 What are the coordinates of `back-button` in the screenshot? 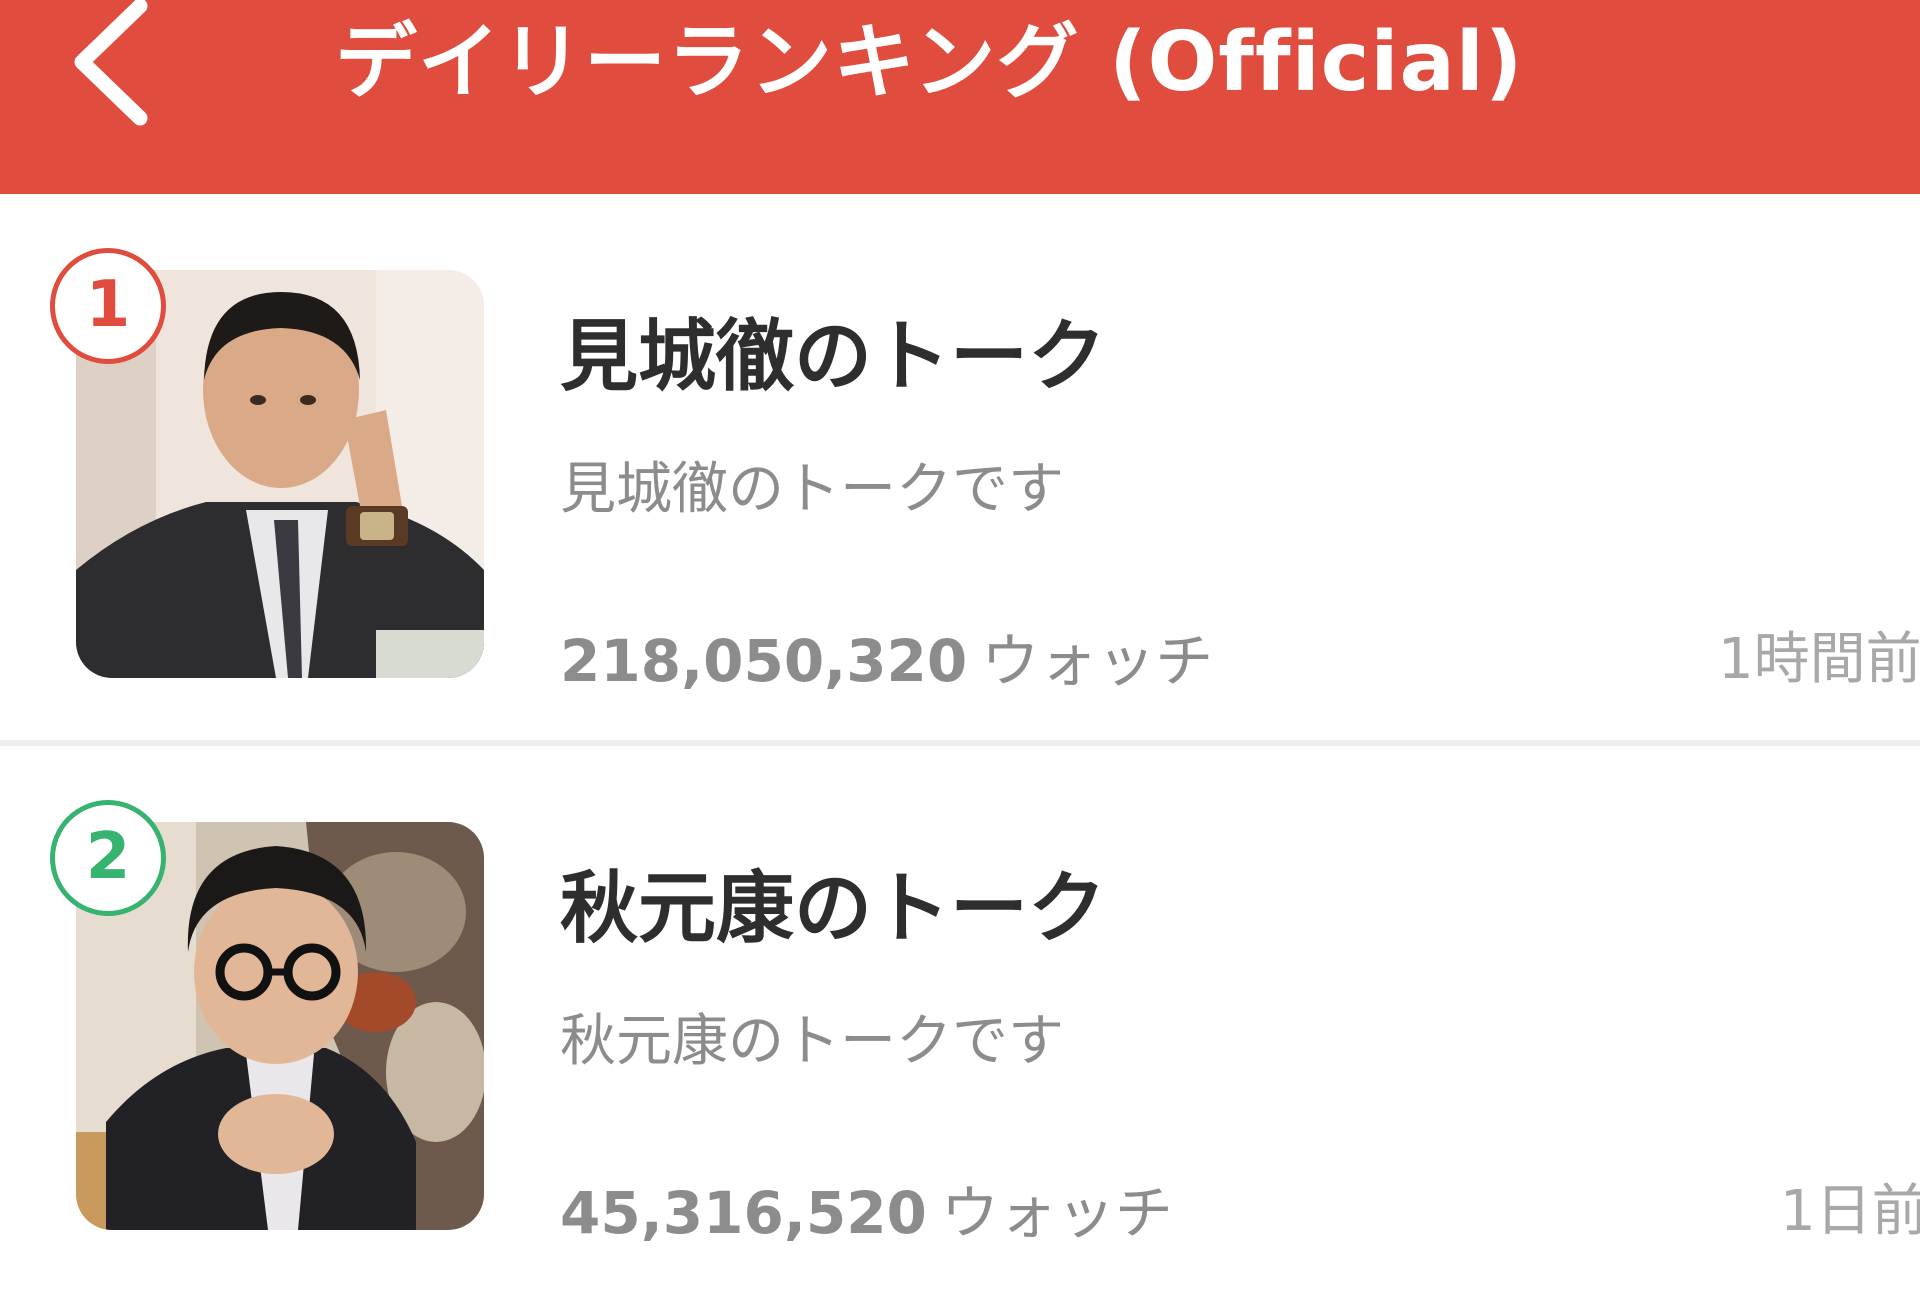 It's located at (115, 65).